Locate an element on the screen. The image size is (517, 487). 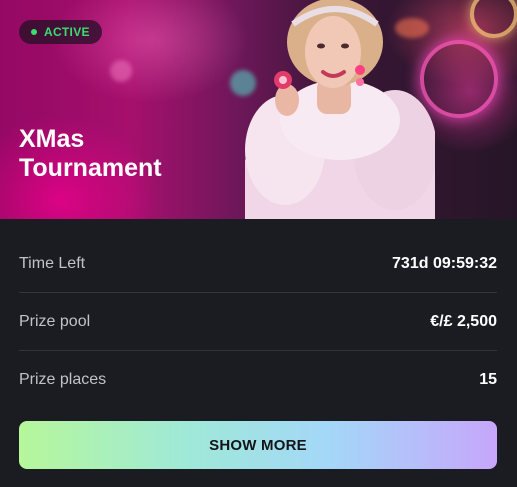
status-dot-icon is located at coordinates (34, 32).